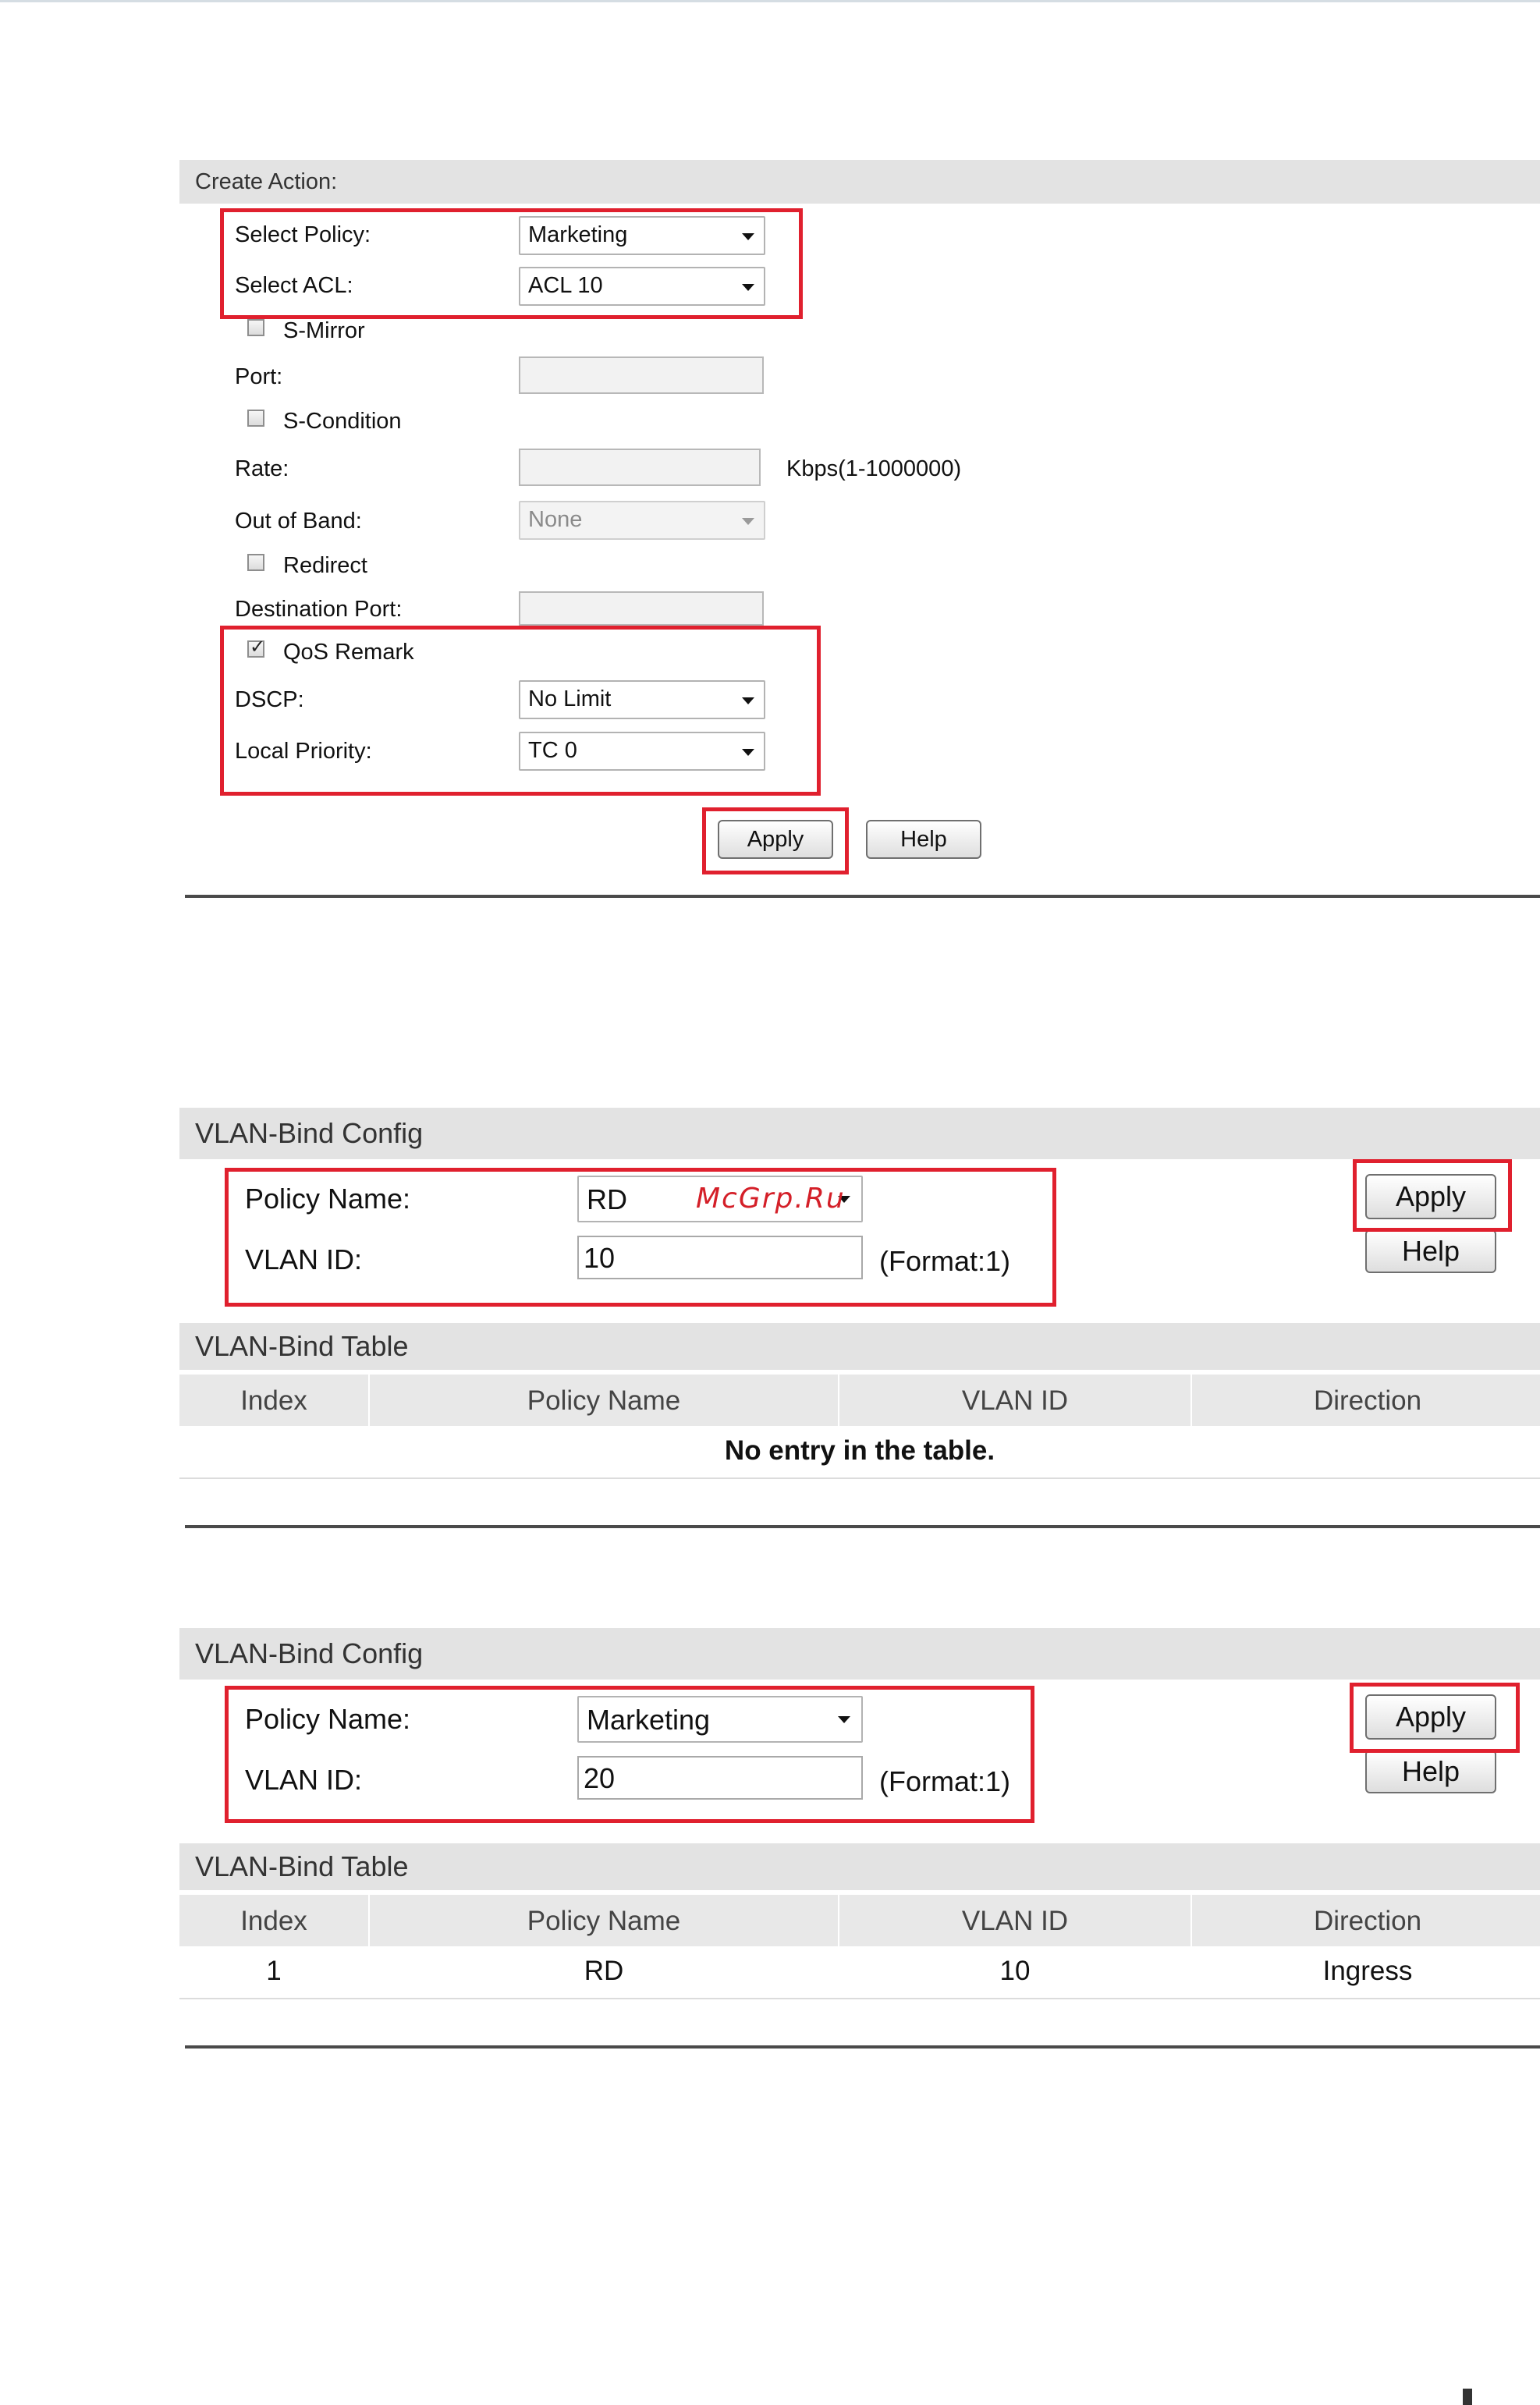 The height and width of the screenshot is (2405, 1540). What do you see at coordinates (770, 1) in the screenshot?
I see `top-border` at bounding box center [770, 1].